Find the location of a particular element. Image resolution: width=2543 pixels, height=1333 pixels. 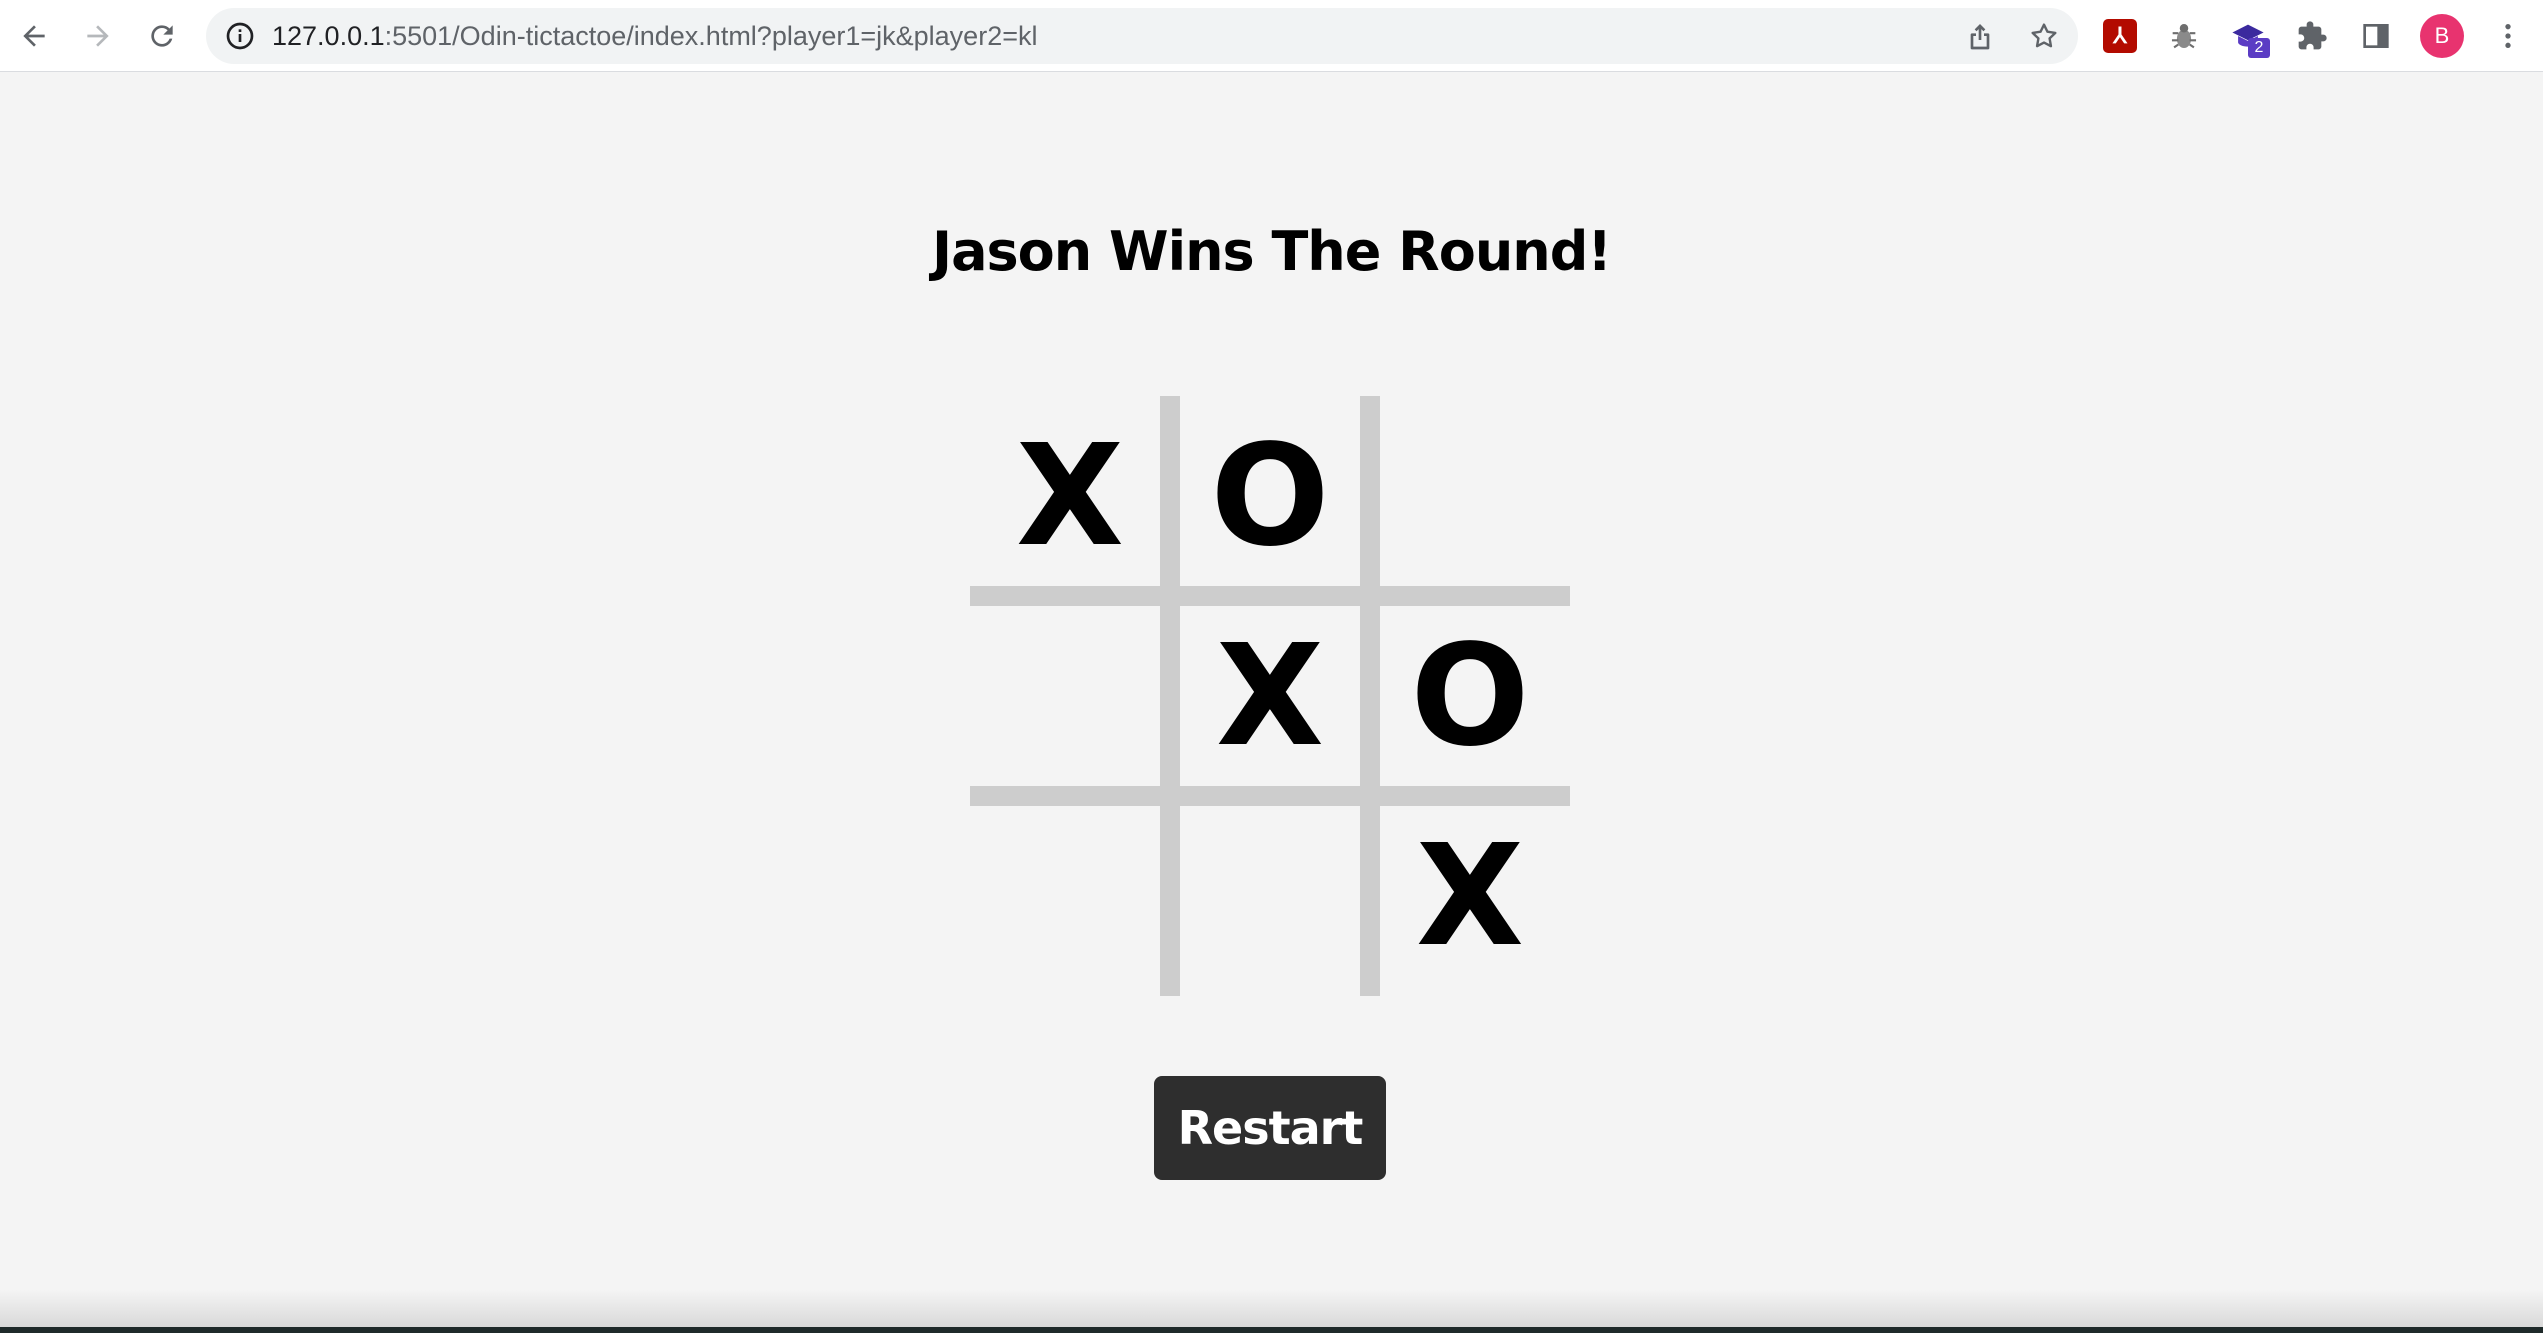

share-icon is located at coordinates (1980, 36).